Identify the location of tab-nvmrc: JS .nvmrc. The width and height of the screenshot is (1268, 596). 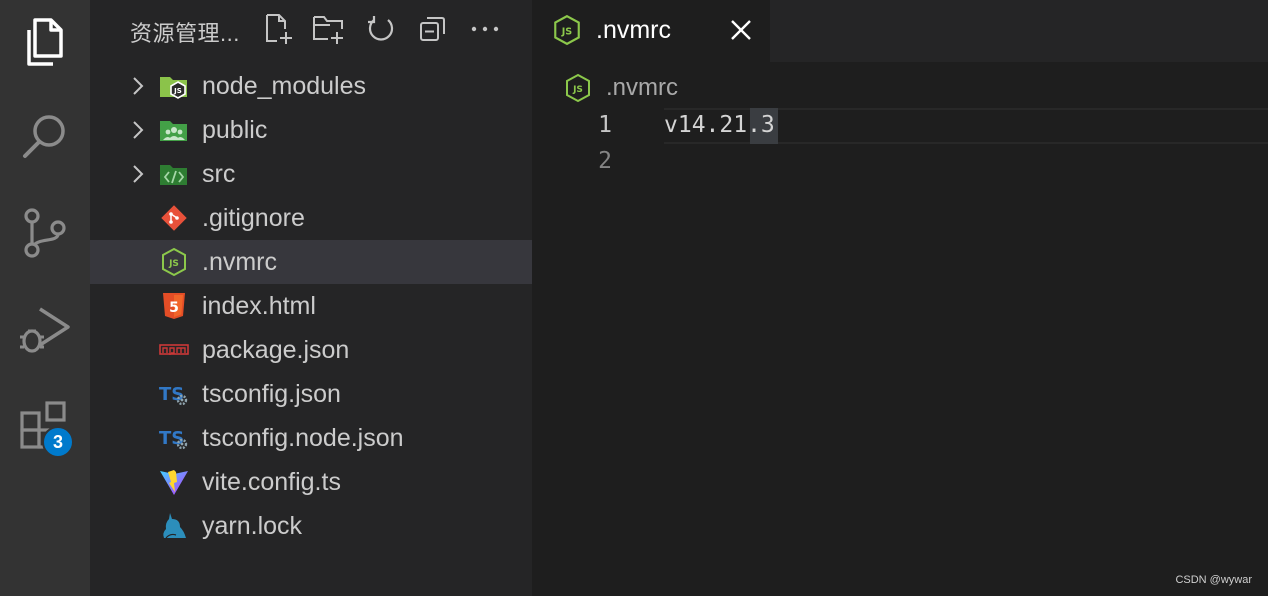
(651, 31).